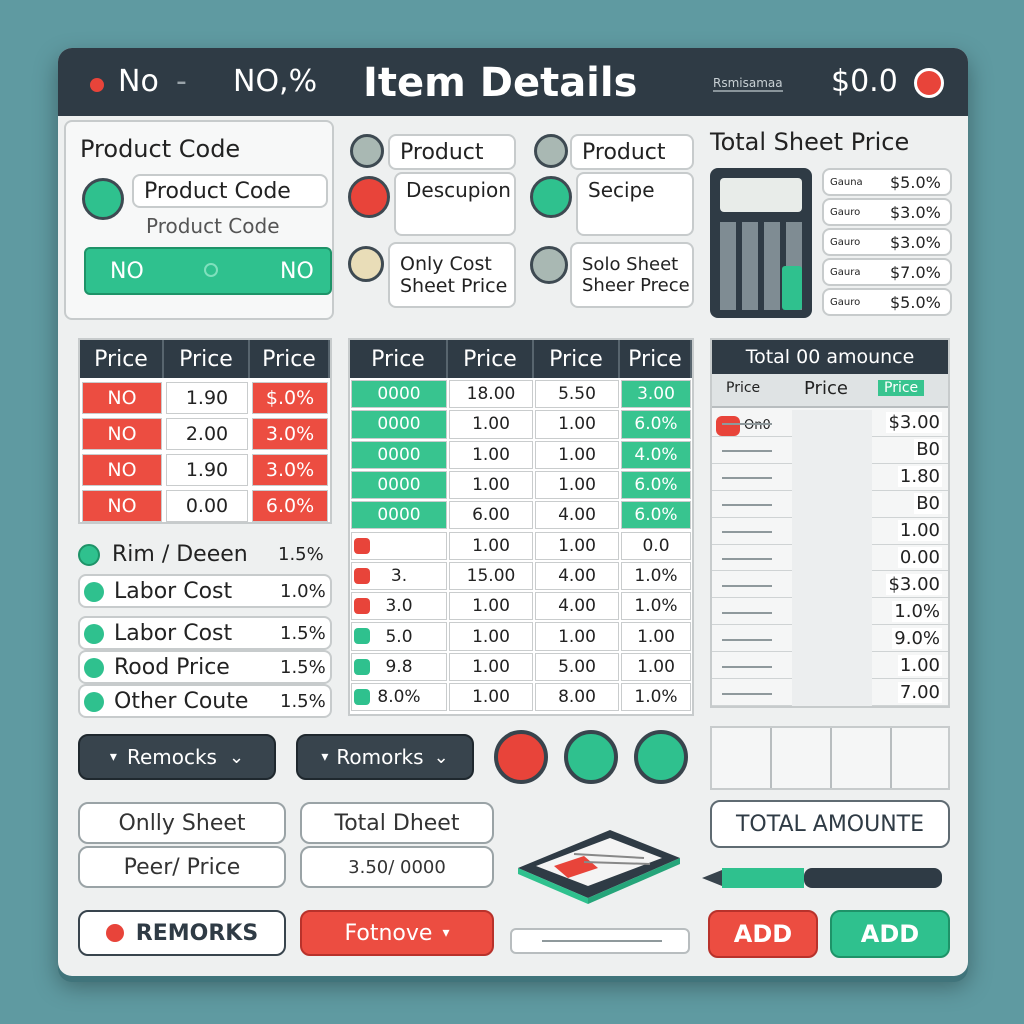  Describe the element at coordinates (763, 934) in the screenshot. I see `add-red-button: ADD` at that location.